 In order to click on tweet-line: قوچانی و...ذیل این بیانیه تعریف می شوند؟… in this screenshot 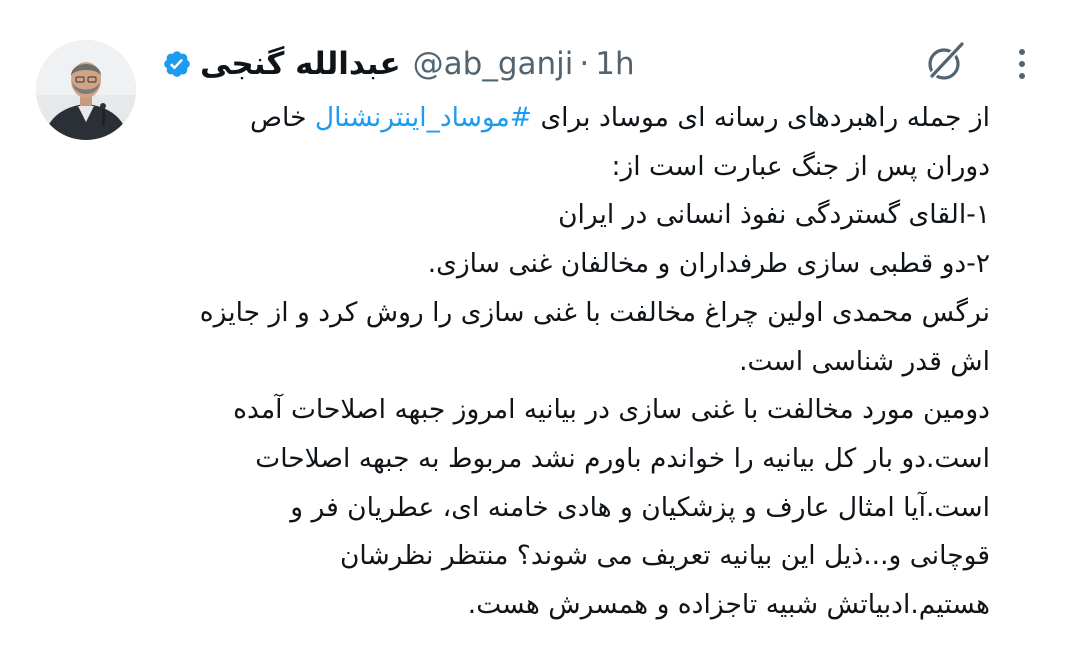, I will do `click(664, 556)`.